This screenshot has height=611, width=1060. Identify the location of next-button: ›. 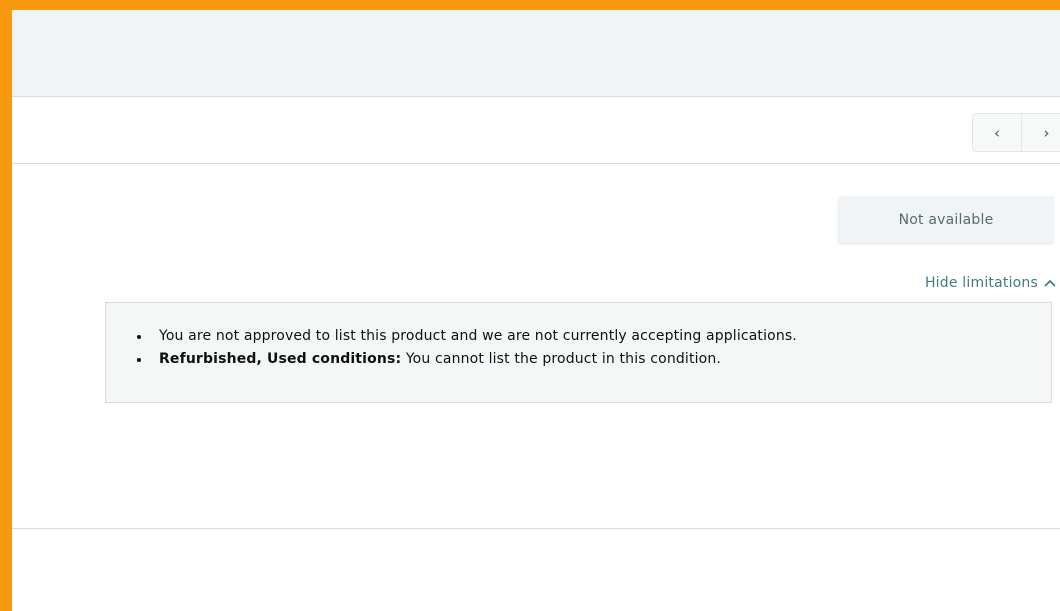
(1041, 132).